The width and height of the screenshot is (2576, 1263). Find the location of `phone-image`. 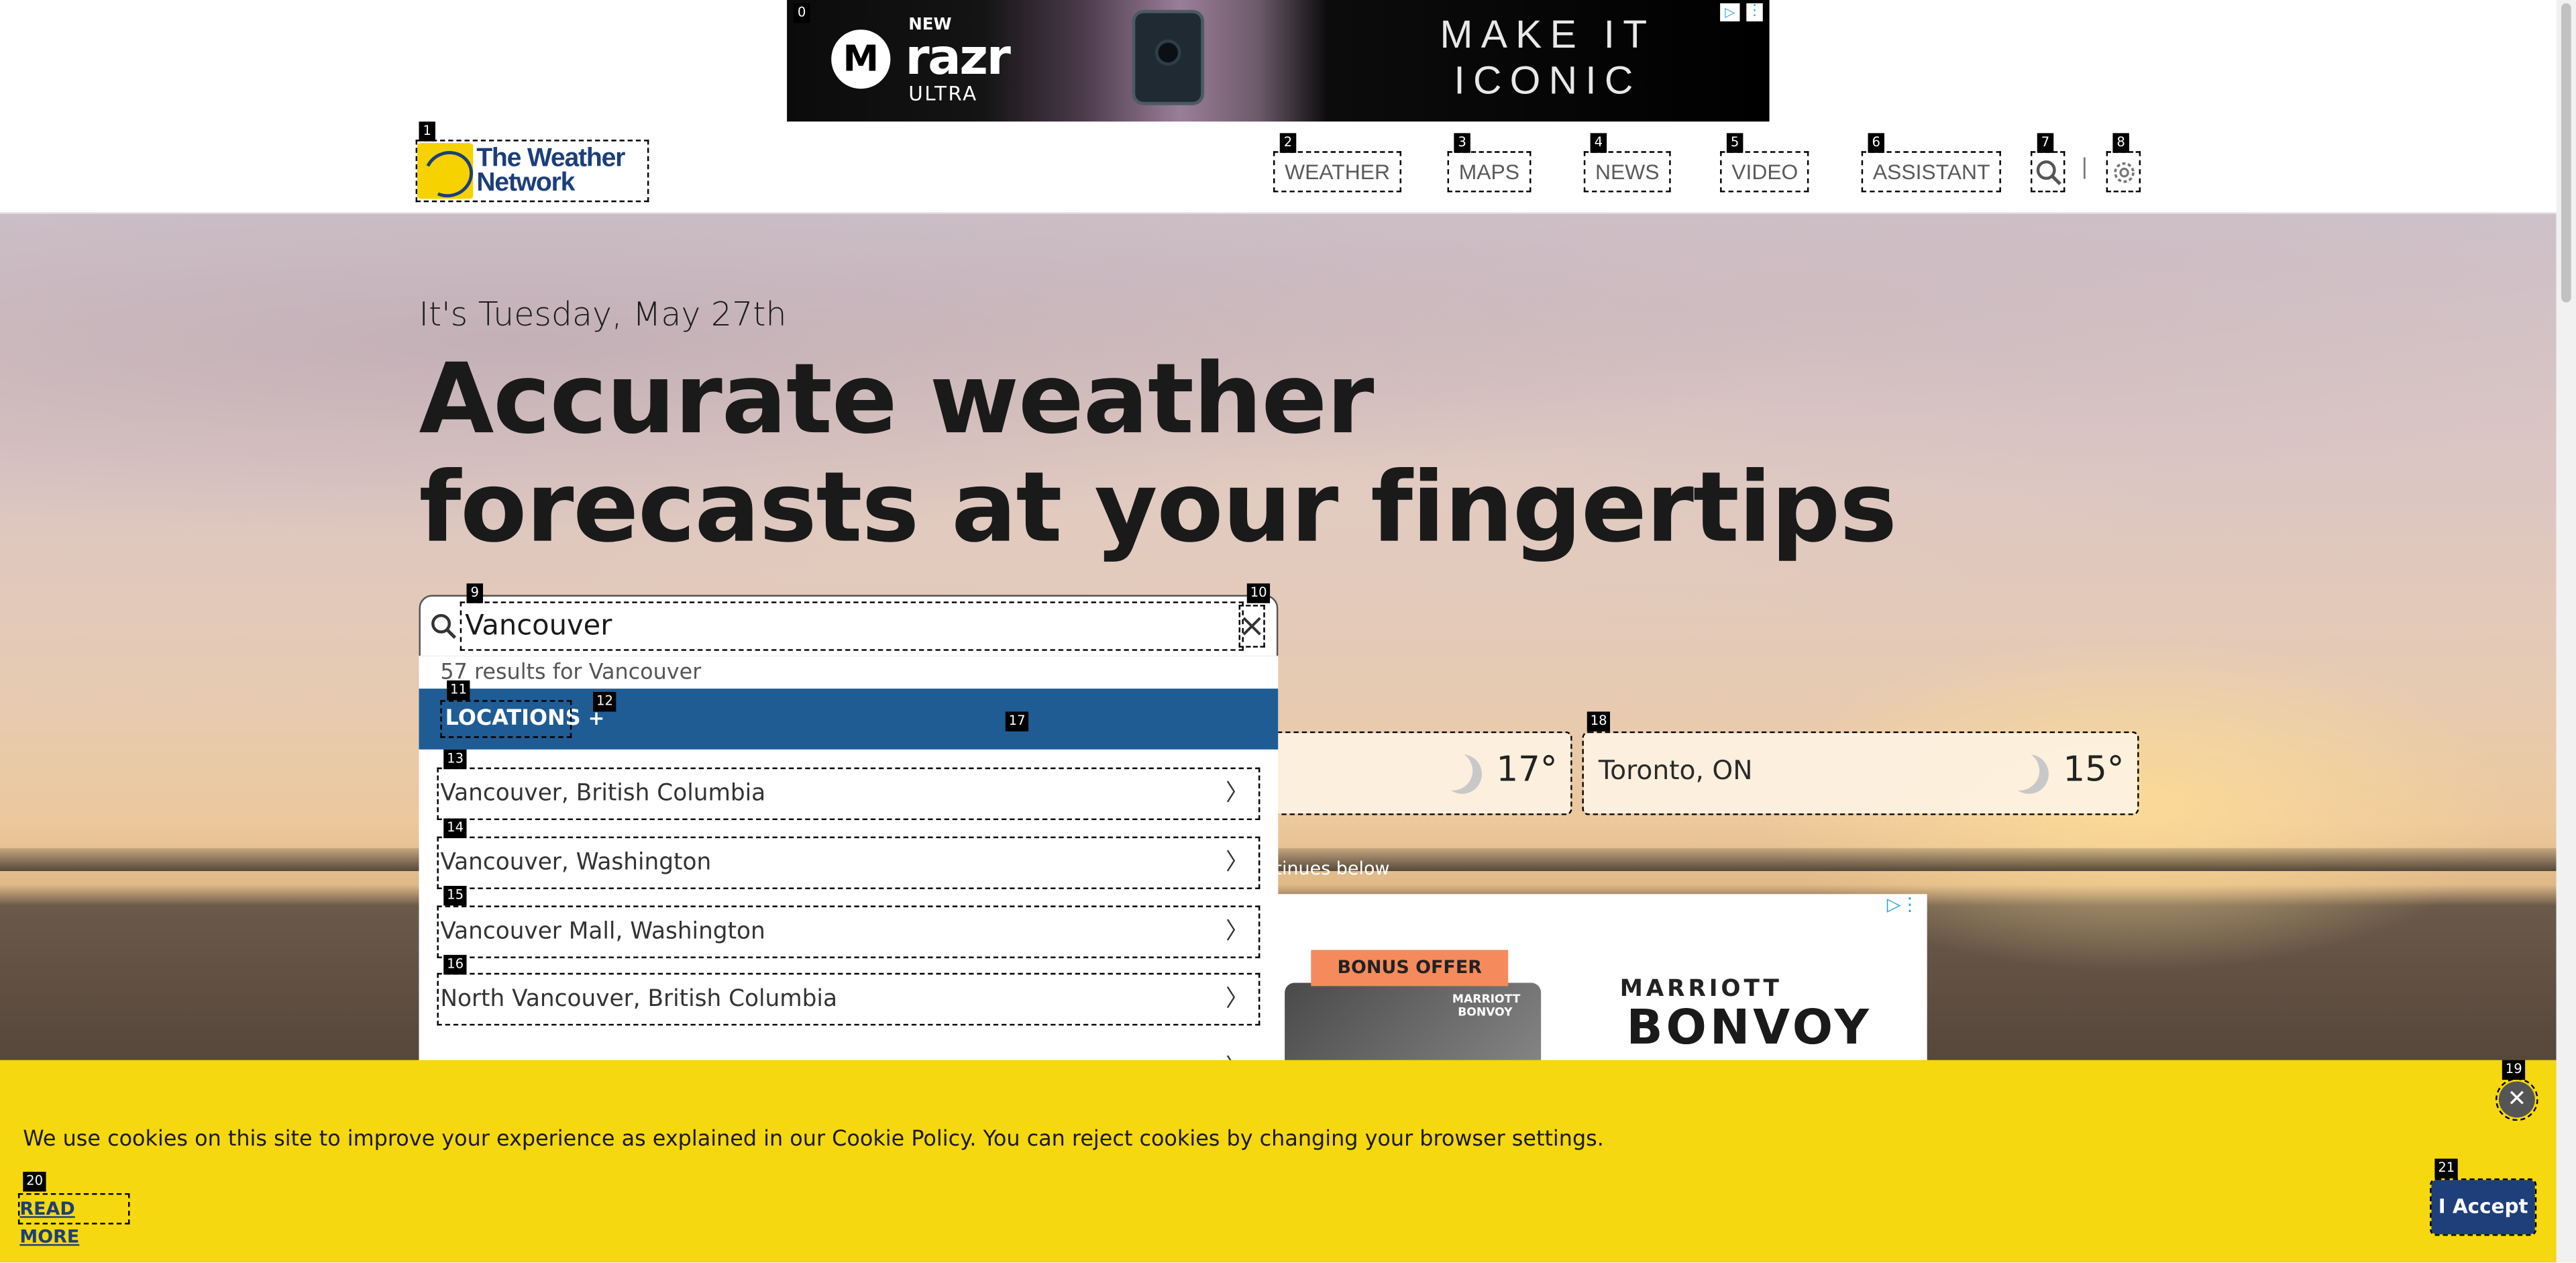

phone-image is located at coordinates (1168, 57).